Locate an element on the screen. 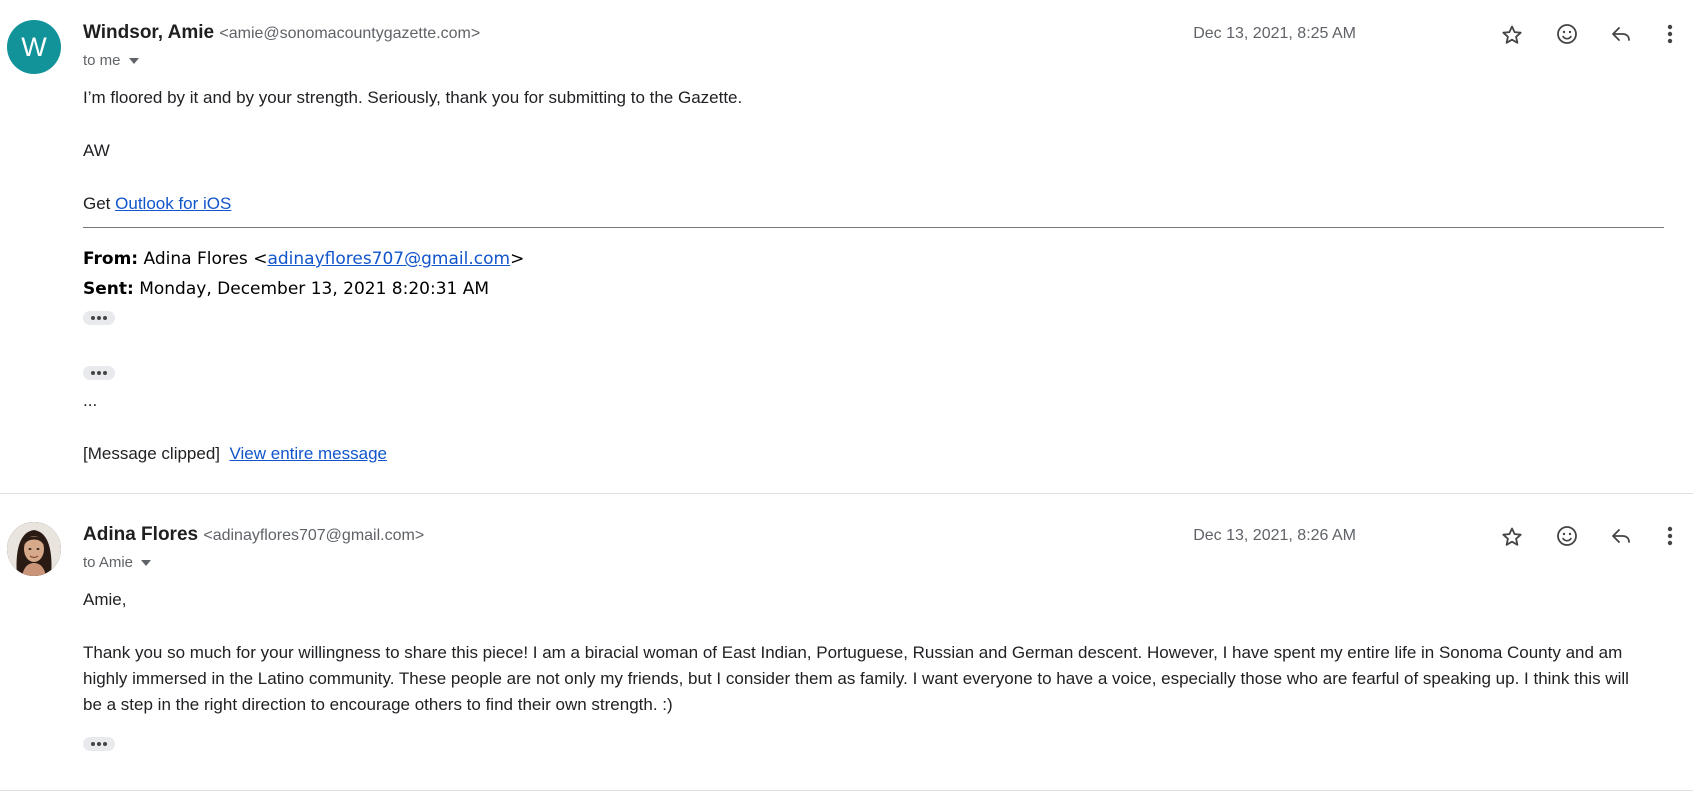 The image size is (1693, 794). sender-avatar-photo is located at coordinates (34, 549).